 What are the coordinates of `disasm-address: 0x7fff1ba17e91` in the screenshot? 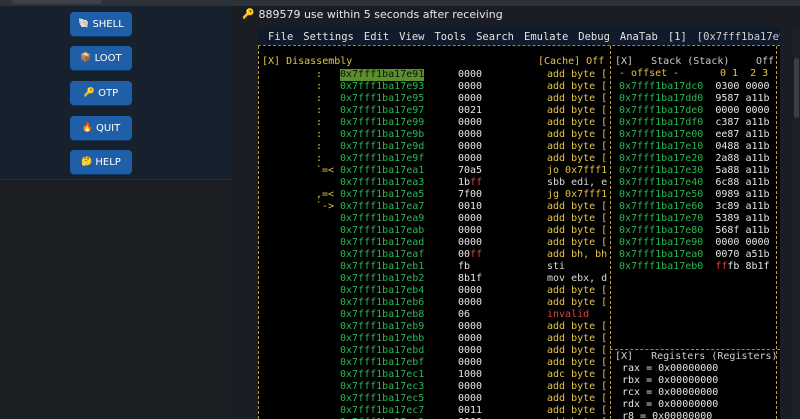 It's located at (382, 75).